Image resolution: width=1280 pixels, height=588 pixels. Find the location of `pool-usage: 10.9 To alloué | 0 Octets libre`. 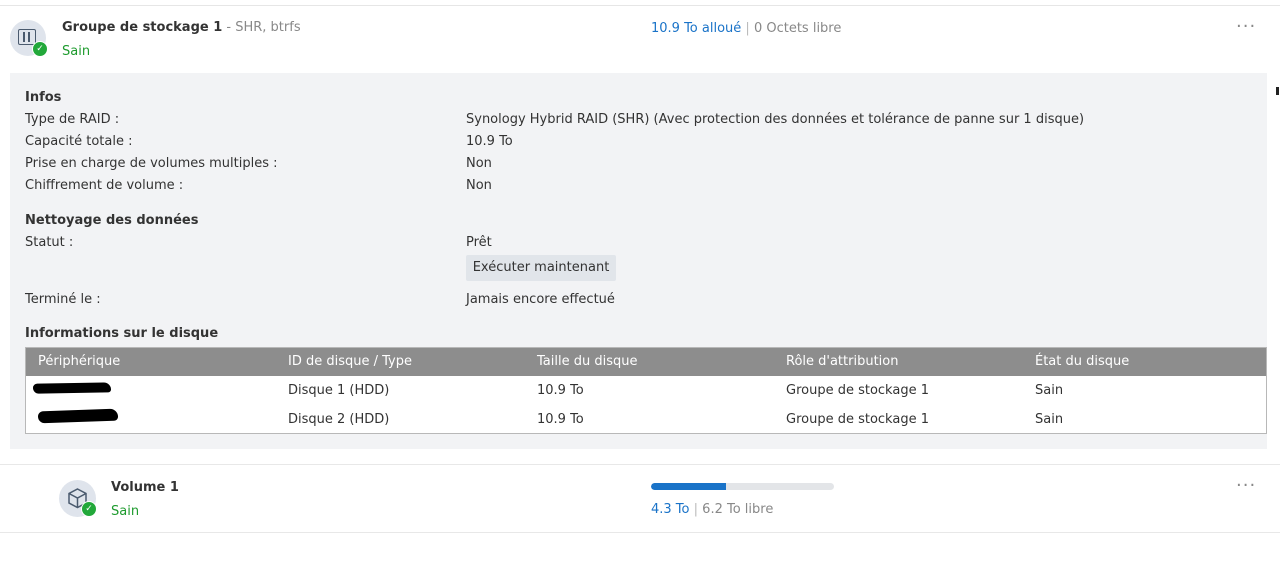

pool-usage: 10.9 To alloué | 0 Octets libre is located at coordinates (746, 28).